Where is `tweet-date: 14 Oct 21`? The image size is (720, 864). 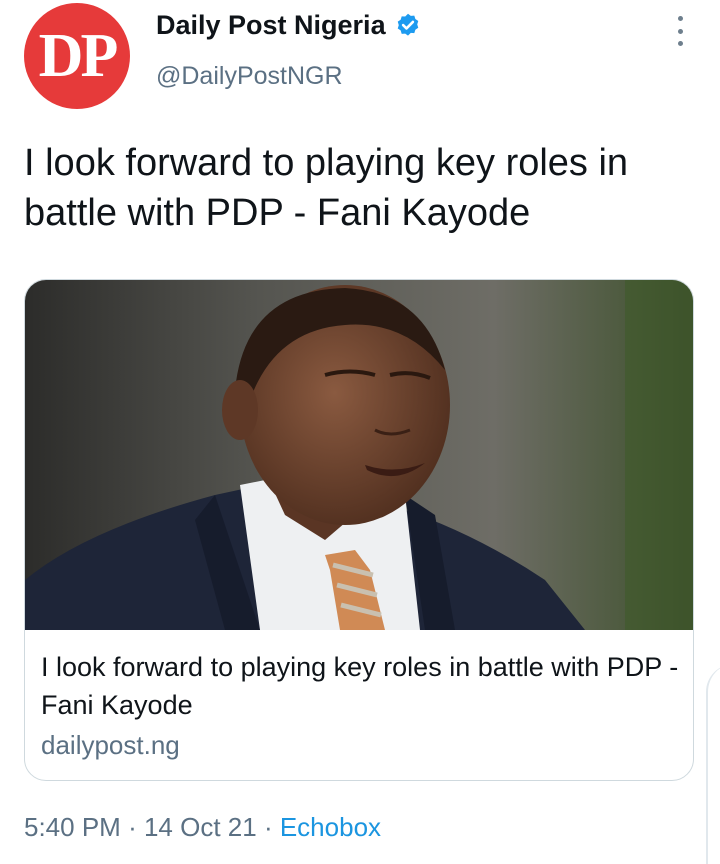
tweet-date: 14 Oct 21 is located at coordinates (200, 827).